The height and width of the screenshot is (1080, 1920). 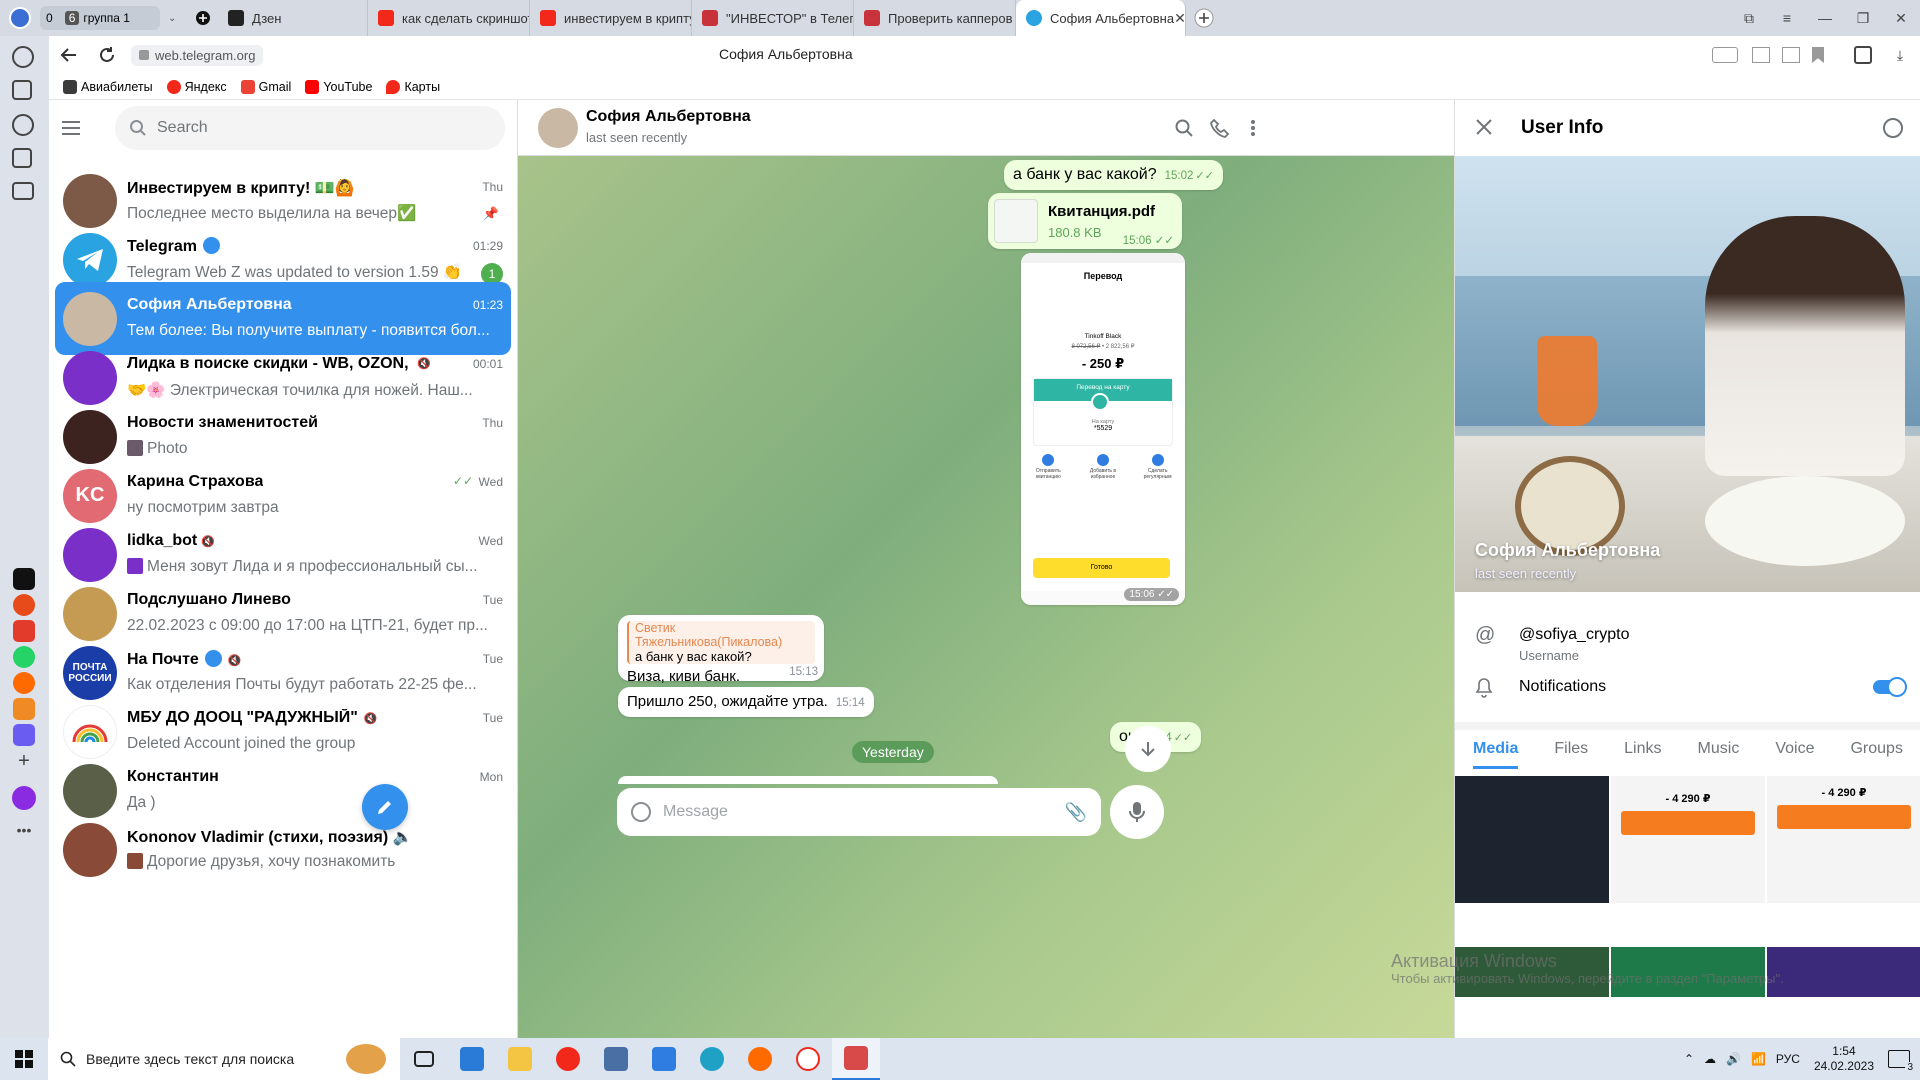 What do you see at coordinates (1710, 1059) in the screenshot?
I see `cloud-icon: ☁` at bounding box center [1710, 1059].